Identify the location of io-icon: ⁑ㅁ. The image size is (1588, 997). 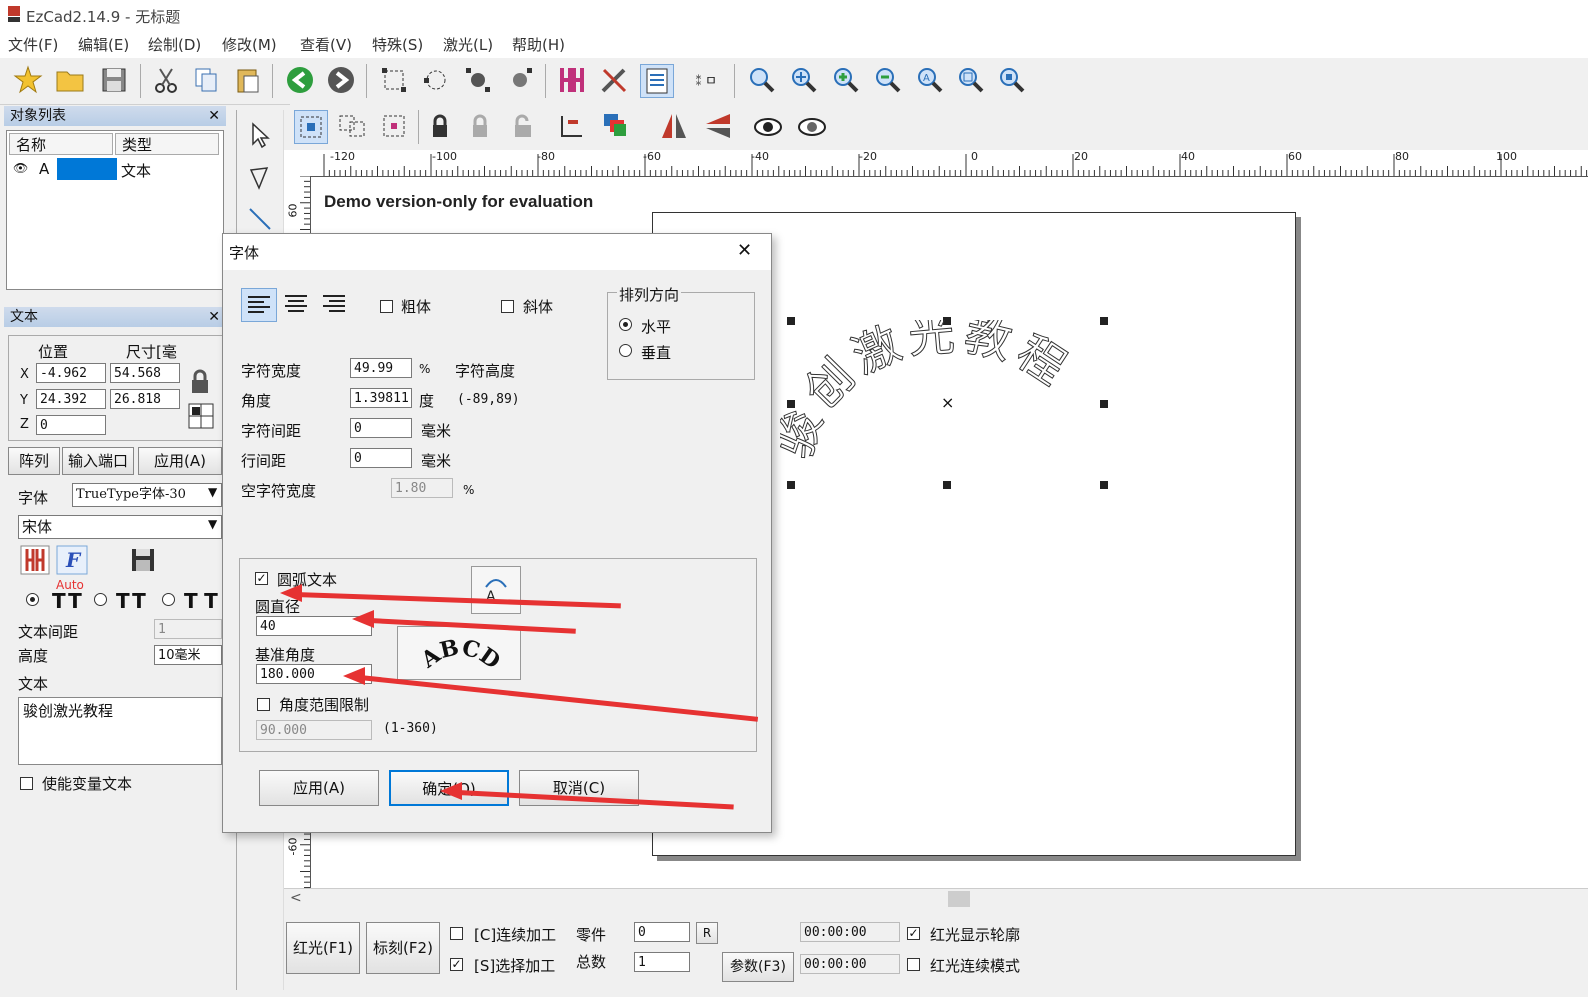
(706, 80).